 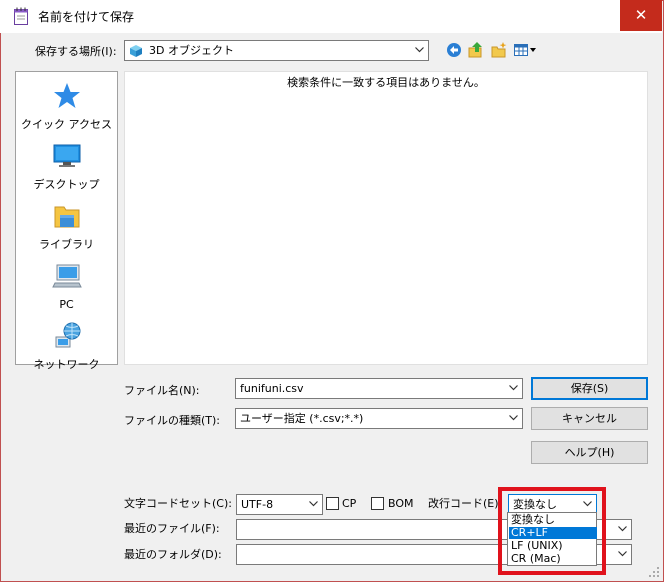 I want to click on filetype-combobox: ユーザー指定 (*.csv;*.*), so click(x=379, y=418).